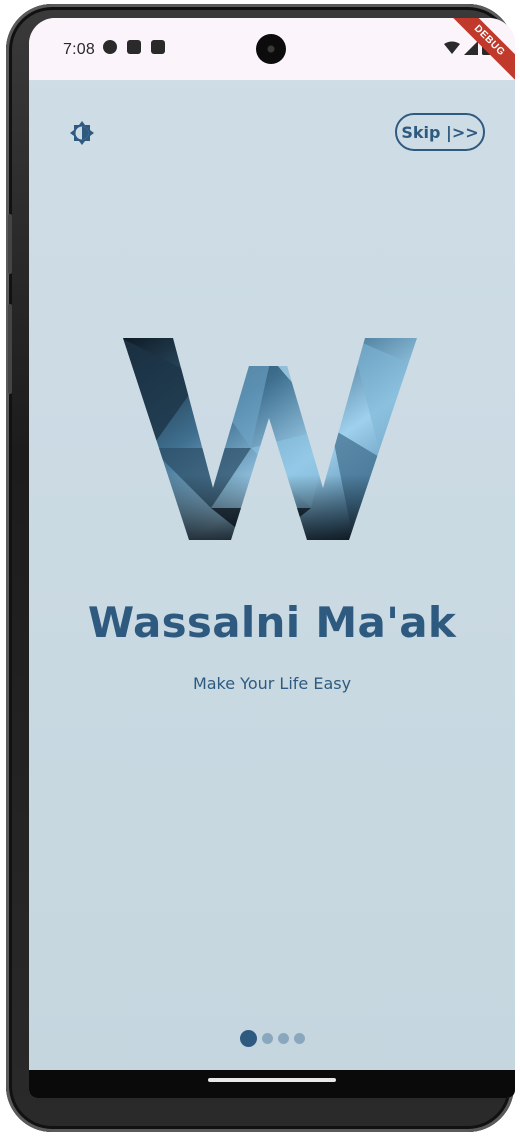 The image size is (520, 1138). I want to click on theme-toggle-button, so click(82, 133).